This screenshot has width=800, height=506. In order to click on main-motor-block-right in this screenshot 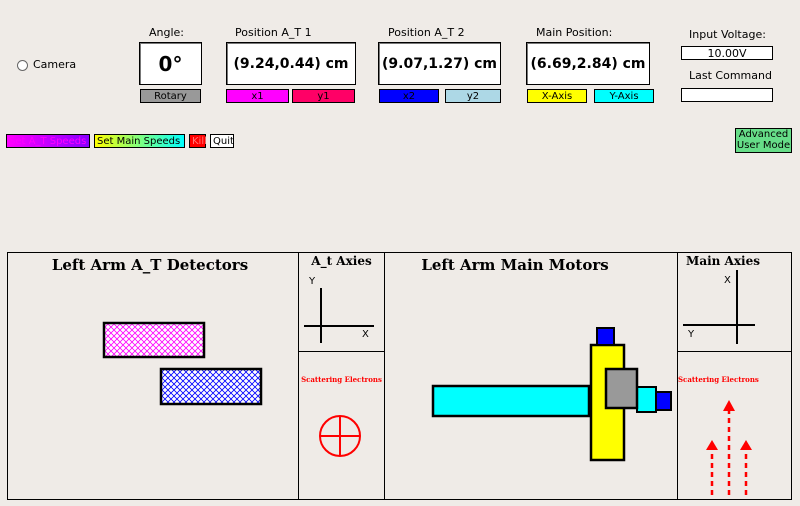, I will do `click(646, 399)`.